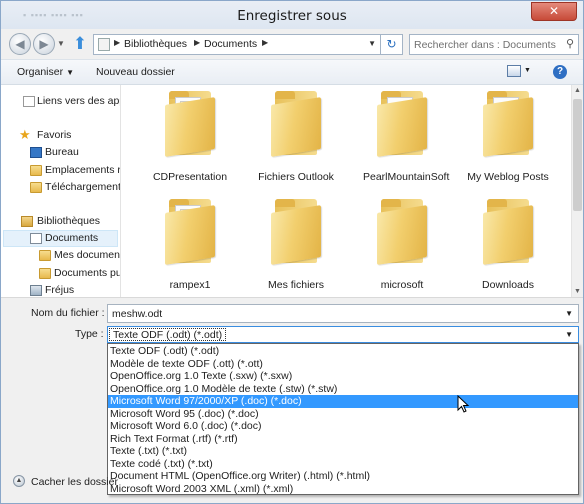 This screenshot has height=504, width=584. What do you see at coordinates (87, 255) in the screenshot?
I see `nav-item-my-documents: Mes document` at bounding box center [87, 255].